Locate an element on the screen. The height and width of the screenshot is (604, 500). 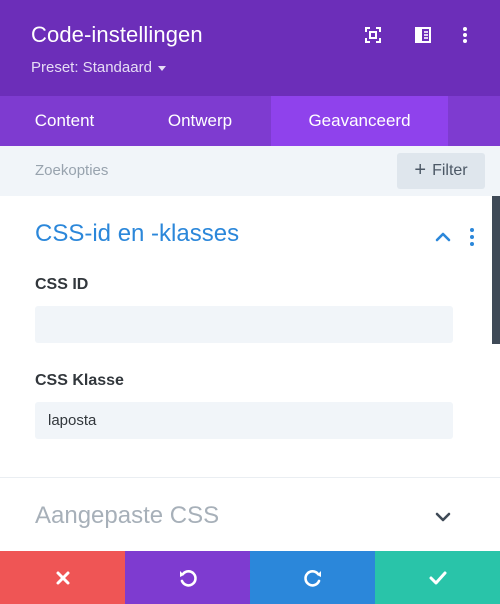
section-title-custom-css: Aangepaste CSS is located at coordinates (127, 516).